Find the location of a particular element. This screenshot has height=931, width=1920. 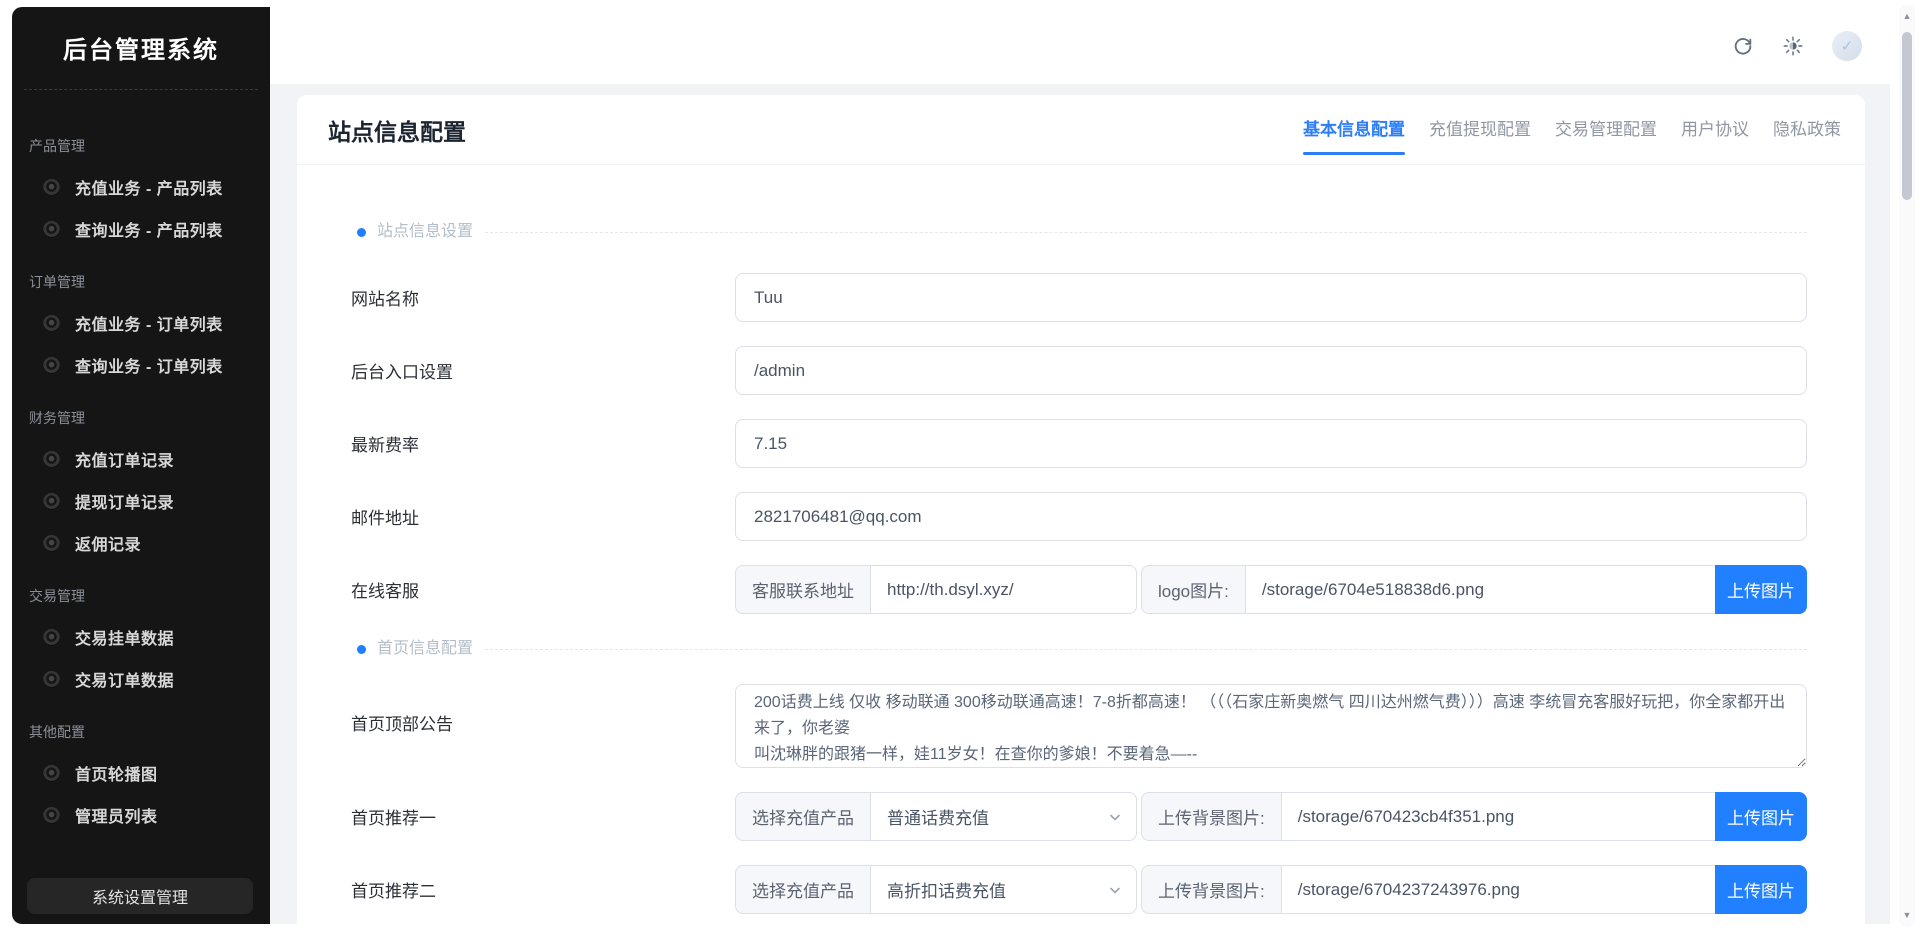

logo-path-group: logo图片: 上传图片 is located at coordinates (1474, 589).